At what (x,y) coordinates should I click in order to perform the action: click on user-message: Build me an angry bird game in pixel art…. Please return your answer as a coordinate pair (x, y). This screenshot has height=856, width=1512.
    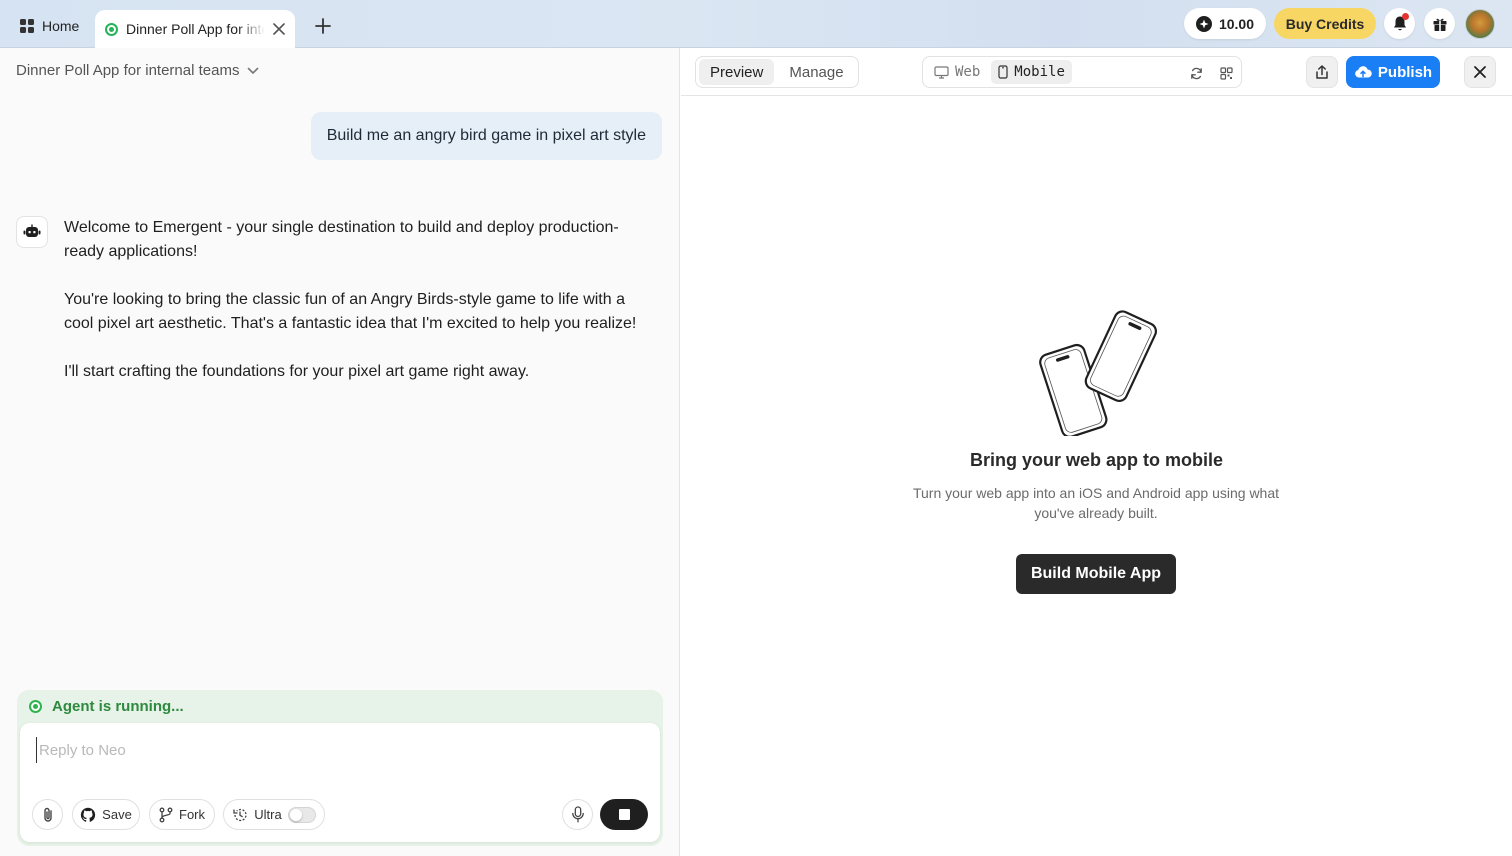
    Looking at the image, I should click on (486, 136).